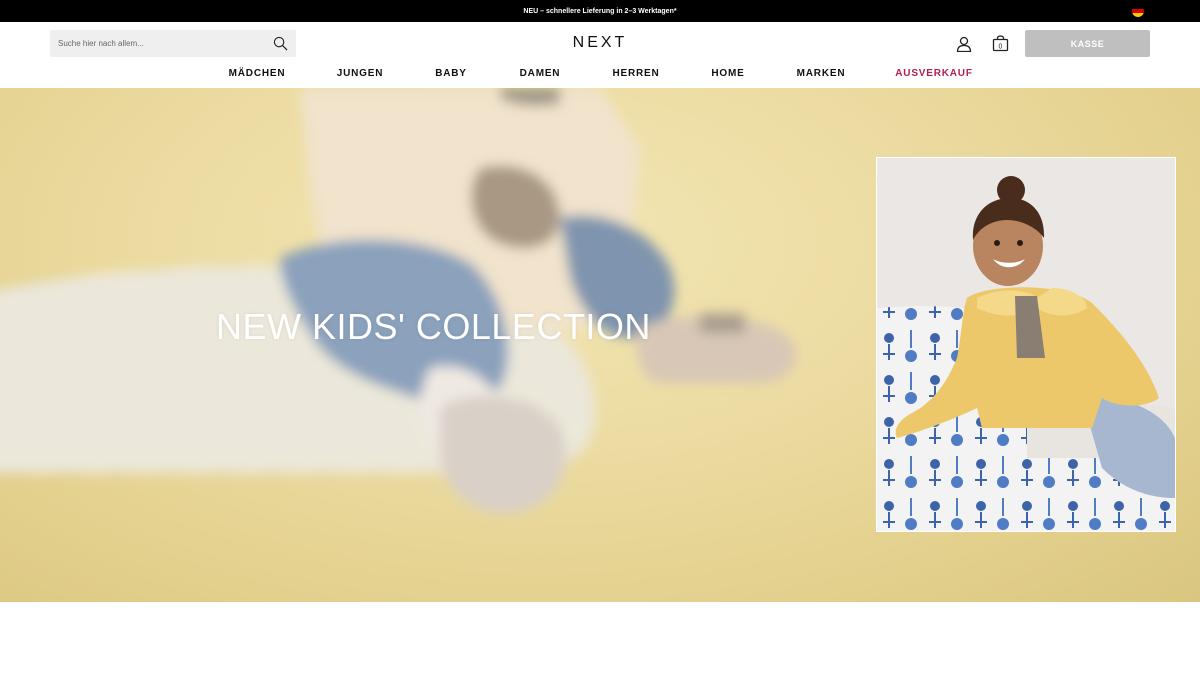 This screenshot has width=1200, height=675. Describe the element at coordinates (964, 44) in the screenshot. I see `account-icon` at that location.